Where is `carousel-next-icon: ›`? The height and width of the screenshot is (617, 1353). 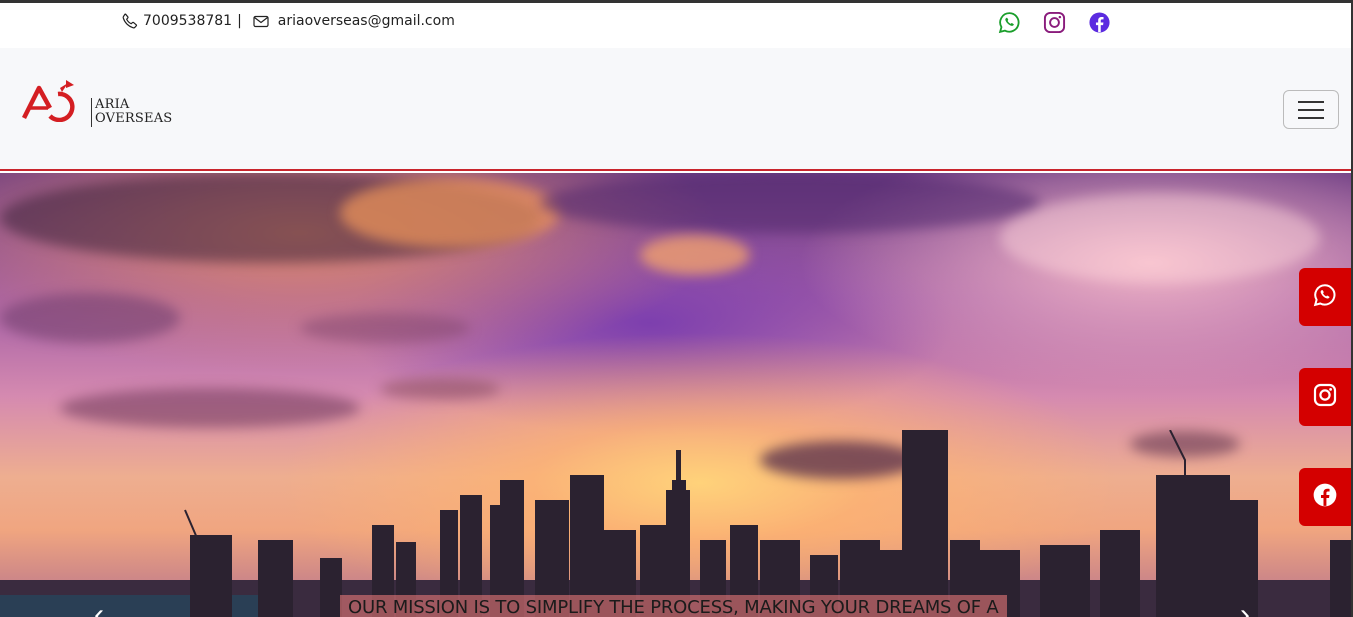
carousel-next-icon: › is located at coordinates (1245, 608).